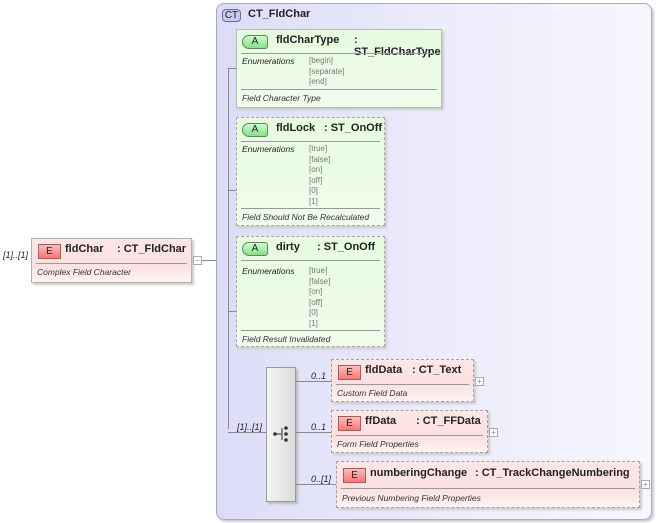 The width and height of the screenshot is (657, 523). I want to click on element-type: : CT_Text, so click(437, 370).